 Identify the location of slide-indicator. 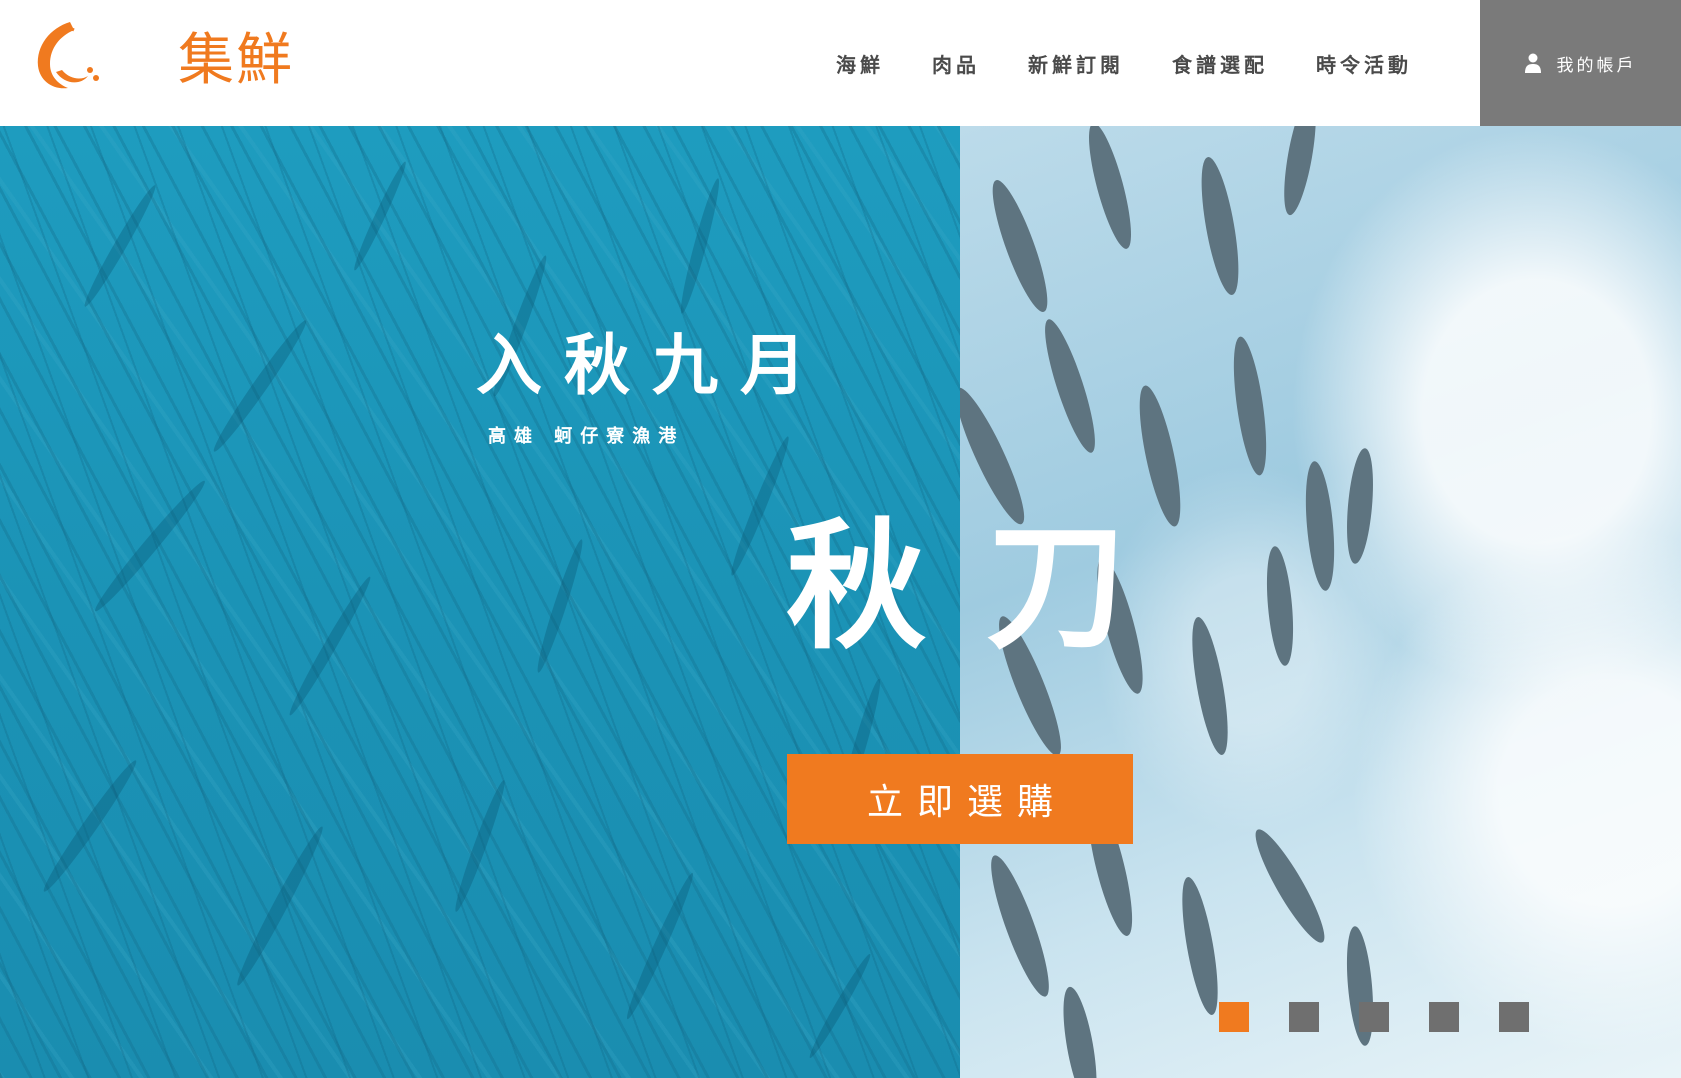
(1374, 1017).